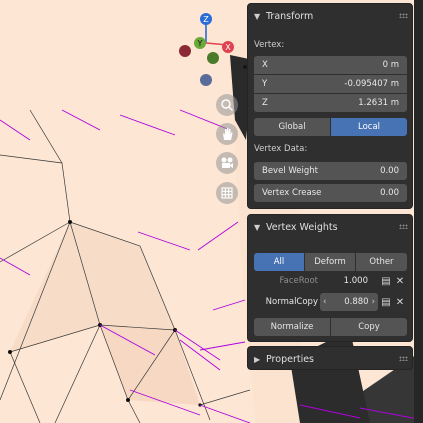 This screenshot has height=423, width=423. What do you see at coordinates (390, 65) in the screenshot?
I see `field-value: 0 m` at bounding box center [390, 65].